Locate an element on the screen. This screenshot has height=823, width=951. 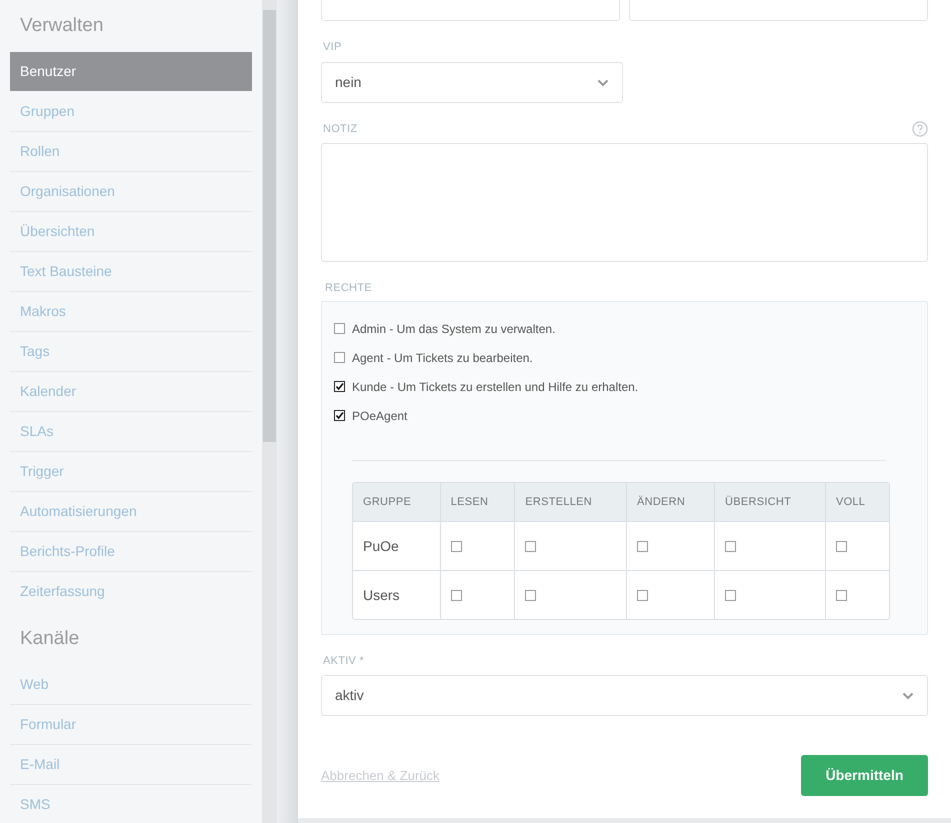
nav-item: SLAs is located at coordinates (131, 431).